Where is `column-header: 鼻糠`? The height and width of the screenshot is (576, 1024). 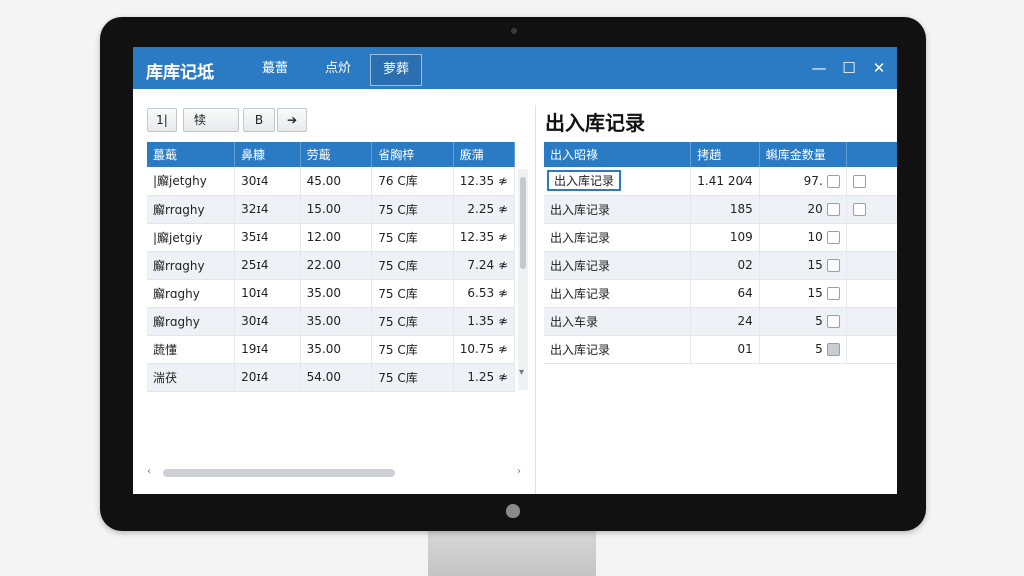 column-header: 鼻糠 is located at coordinates (267, 154).